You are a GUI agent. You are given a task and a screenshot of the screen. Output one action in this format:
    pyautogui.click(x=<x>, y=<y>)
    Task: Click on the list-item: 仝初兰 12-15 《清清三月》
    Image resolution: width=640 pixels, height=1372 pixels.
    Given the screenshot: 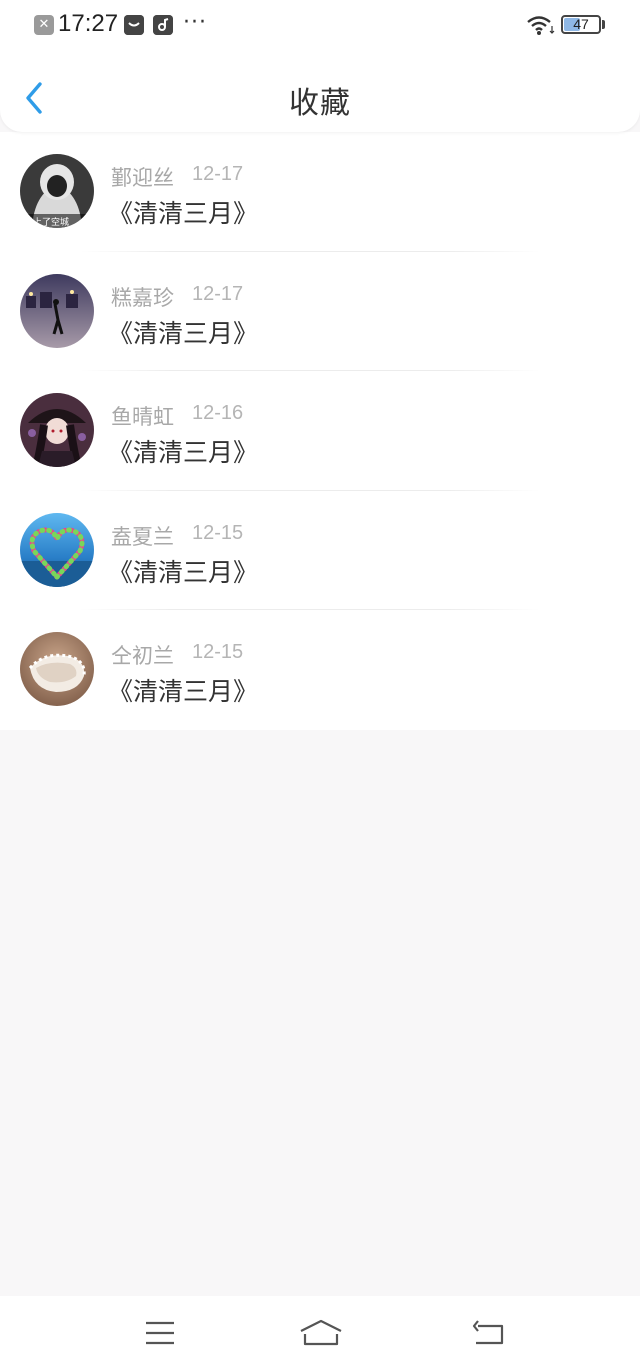 What is the action you would take?
    pyautogui.click(x=320, y=670)
    